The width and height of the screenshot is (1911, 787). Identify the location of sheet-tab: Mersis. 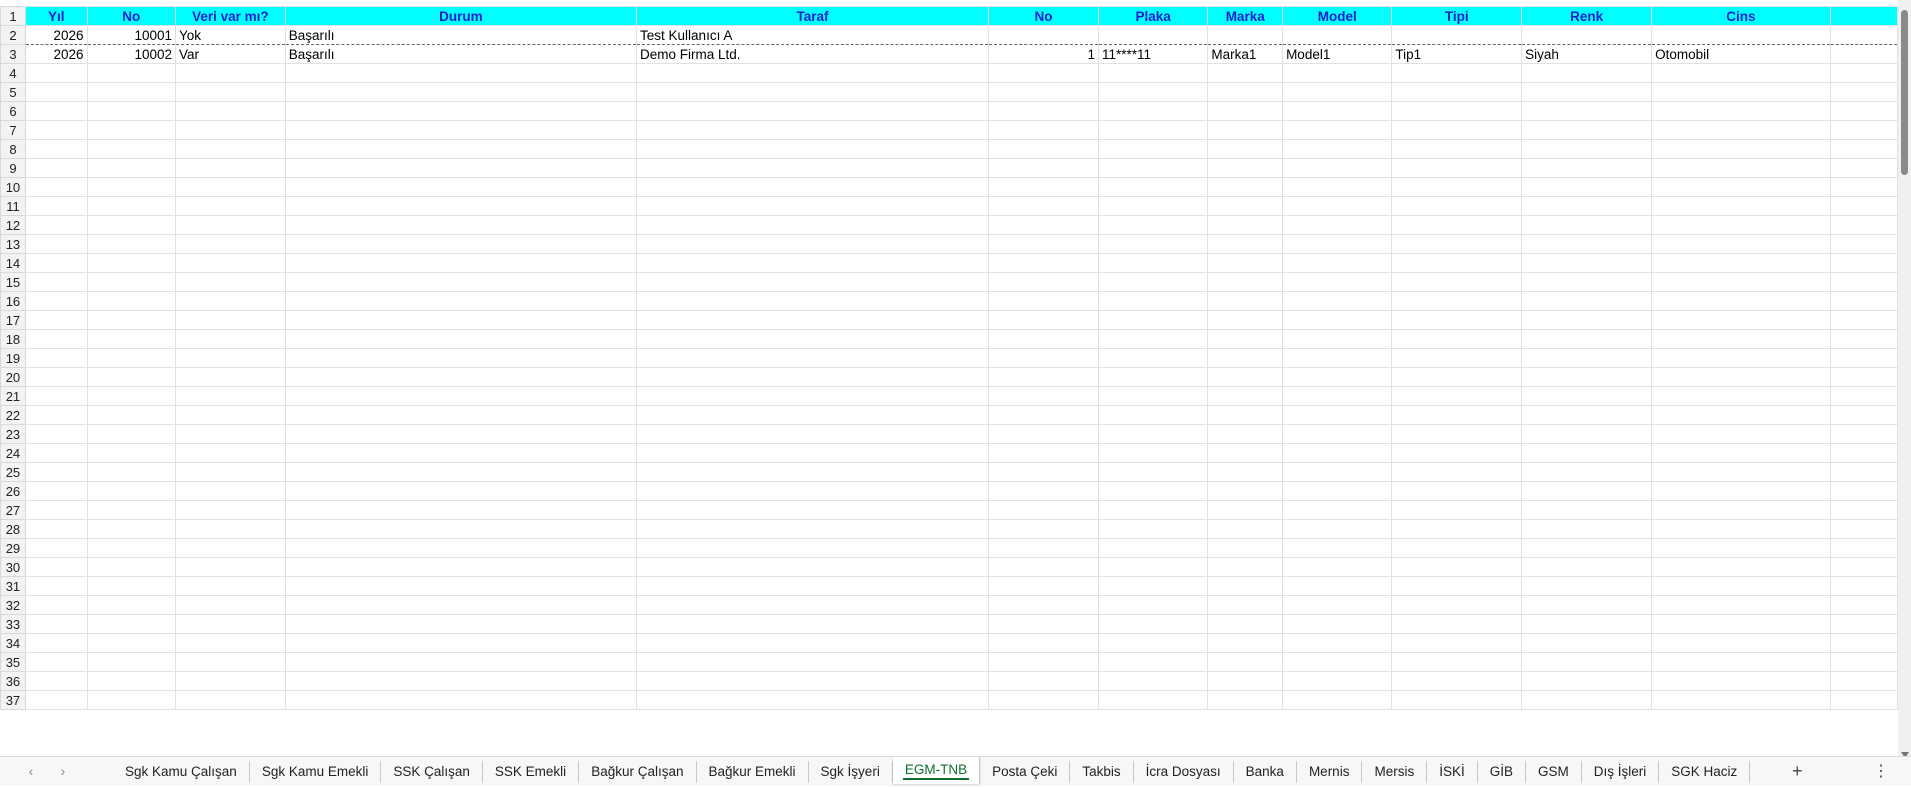
(1395, 772).